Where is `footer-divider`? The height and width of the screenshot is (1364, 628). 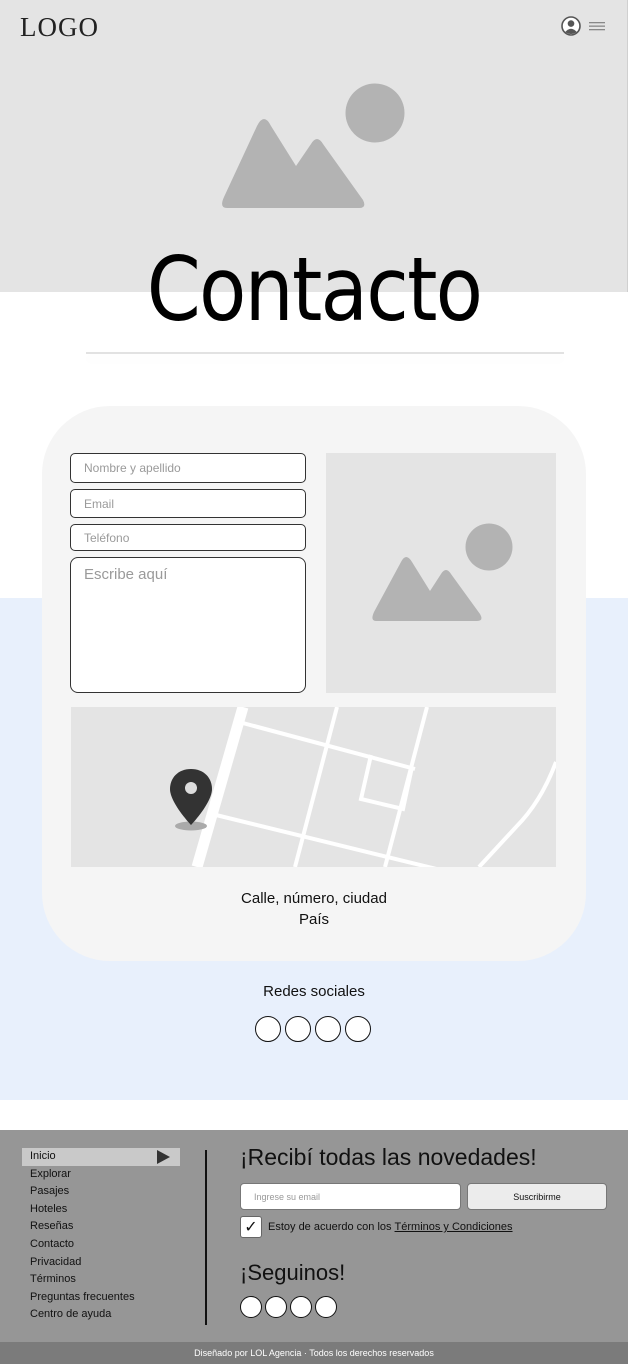
footer-divider is located at coordinates (206, 1237).